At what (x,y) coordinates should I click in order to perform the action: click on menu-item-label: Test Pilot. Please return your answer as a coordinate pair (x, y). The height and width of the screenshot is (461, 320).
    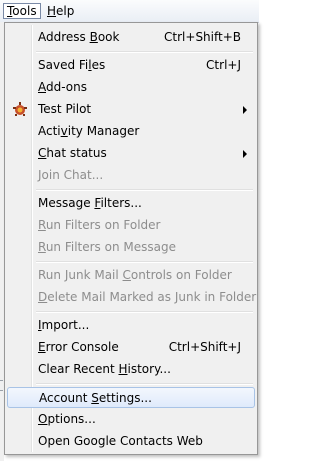
    Looking at the image, I should click on (65, 109).